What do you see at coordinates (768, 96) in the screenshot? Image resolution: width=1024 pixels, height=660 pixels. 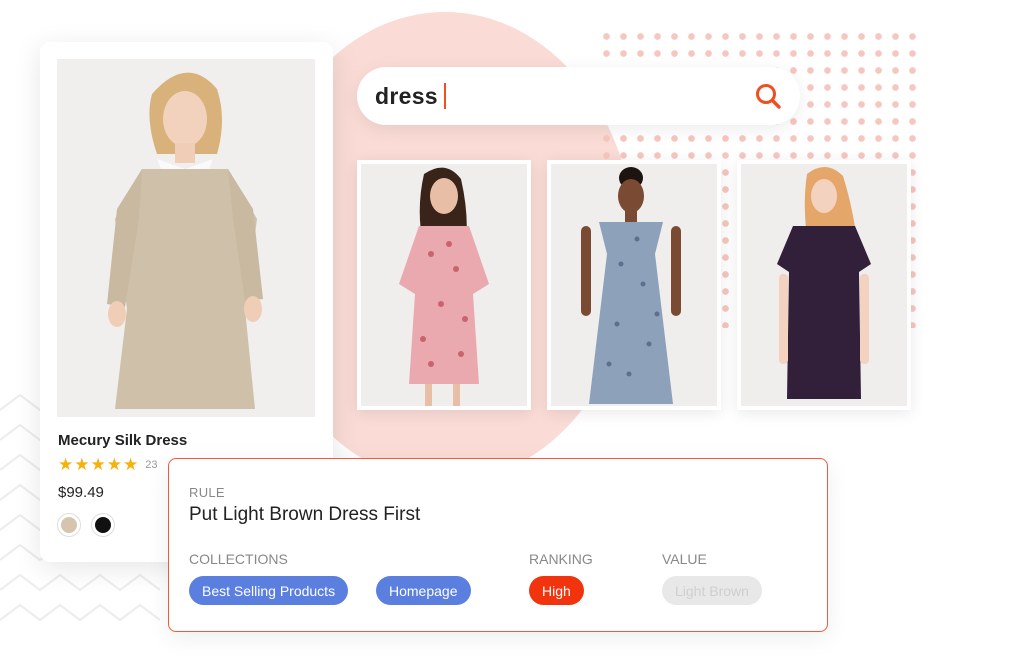 I see `search-icon` at bounding box center [768, 96].